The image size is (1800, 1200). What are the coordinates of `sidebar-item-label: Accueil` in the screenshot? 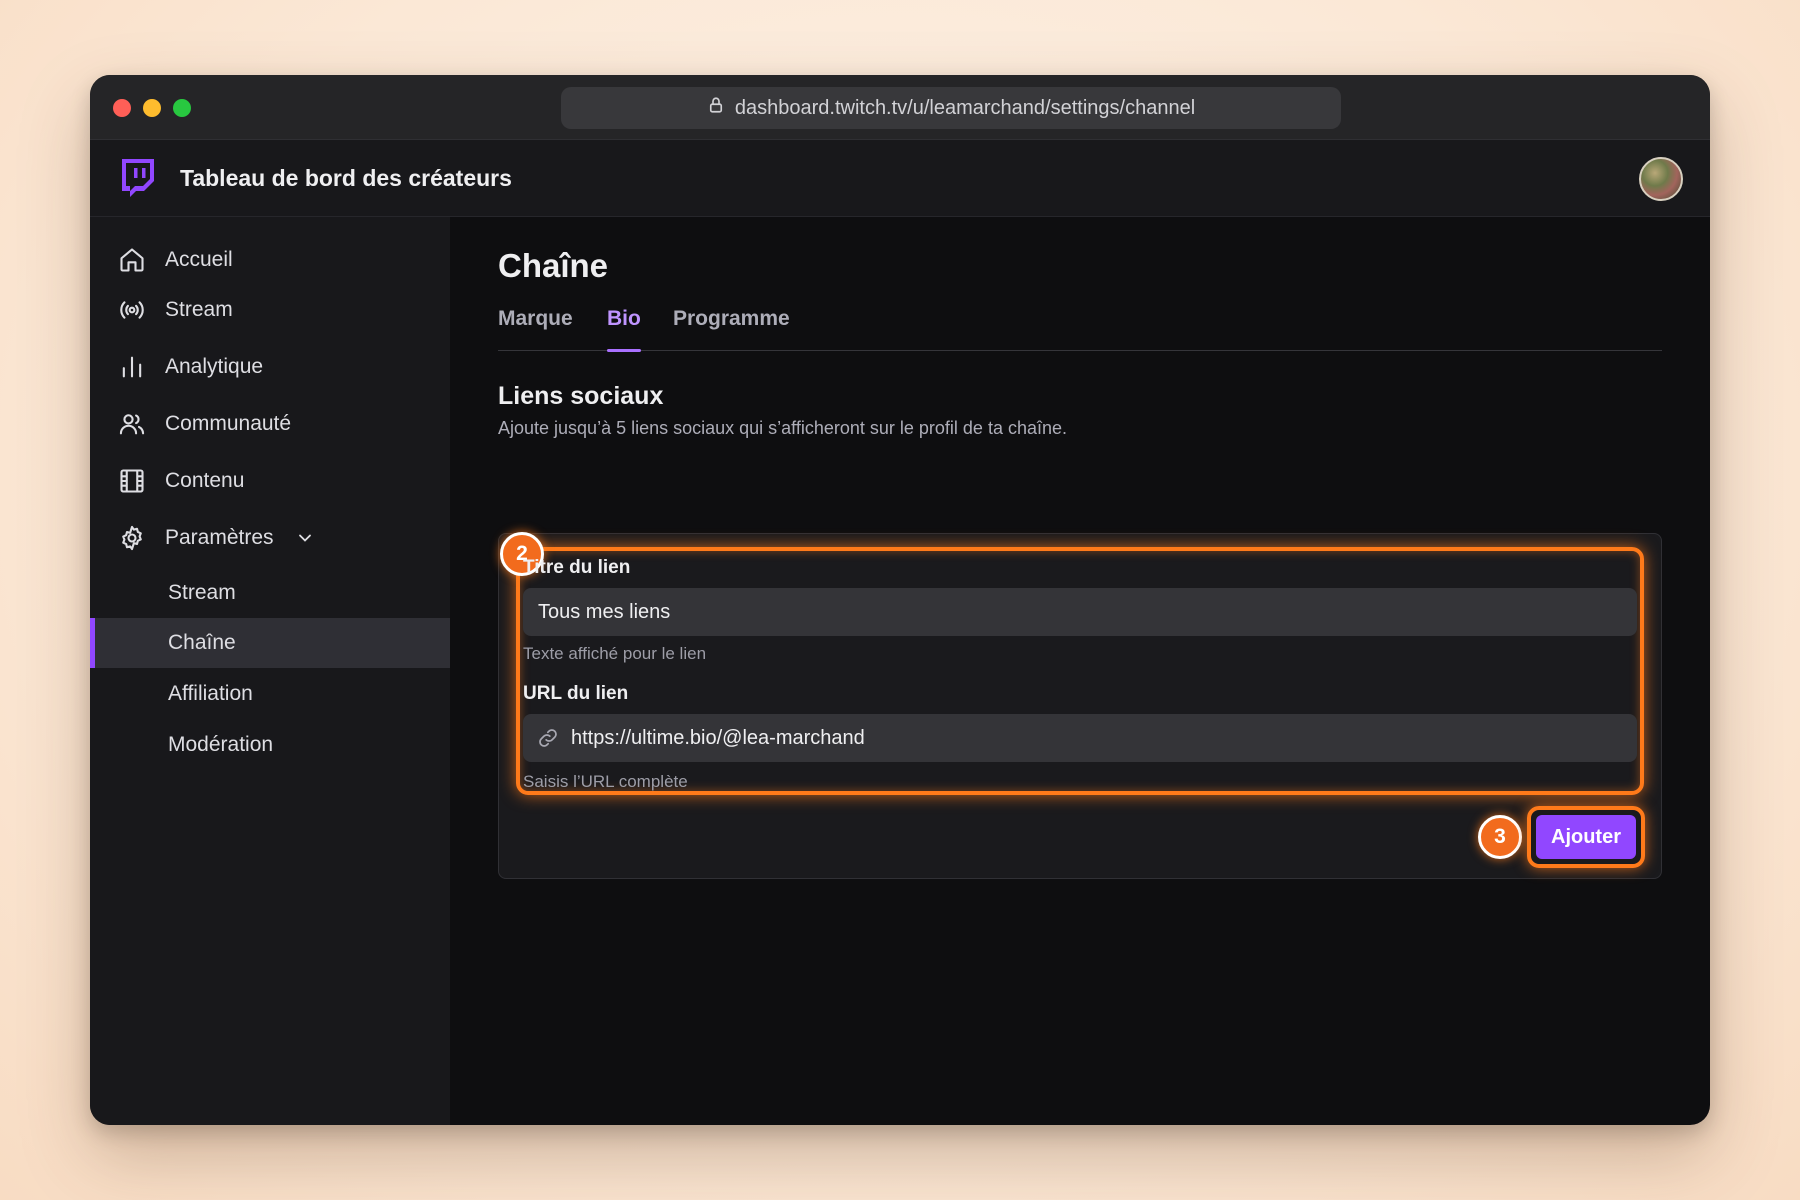 It's located at (199, 259).